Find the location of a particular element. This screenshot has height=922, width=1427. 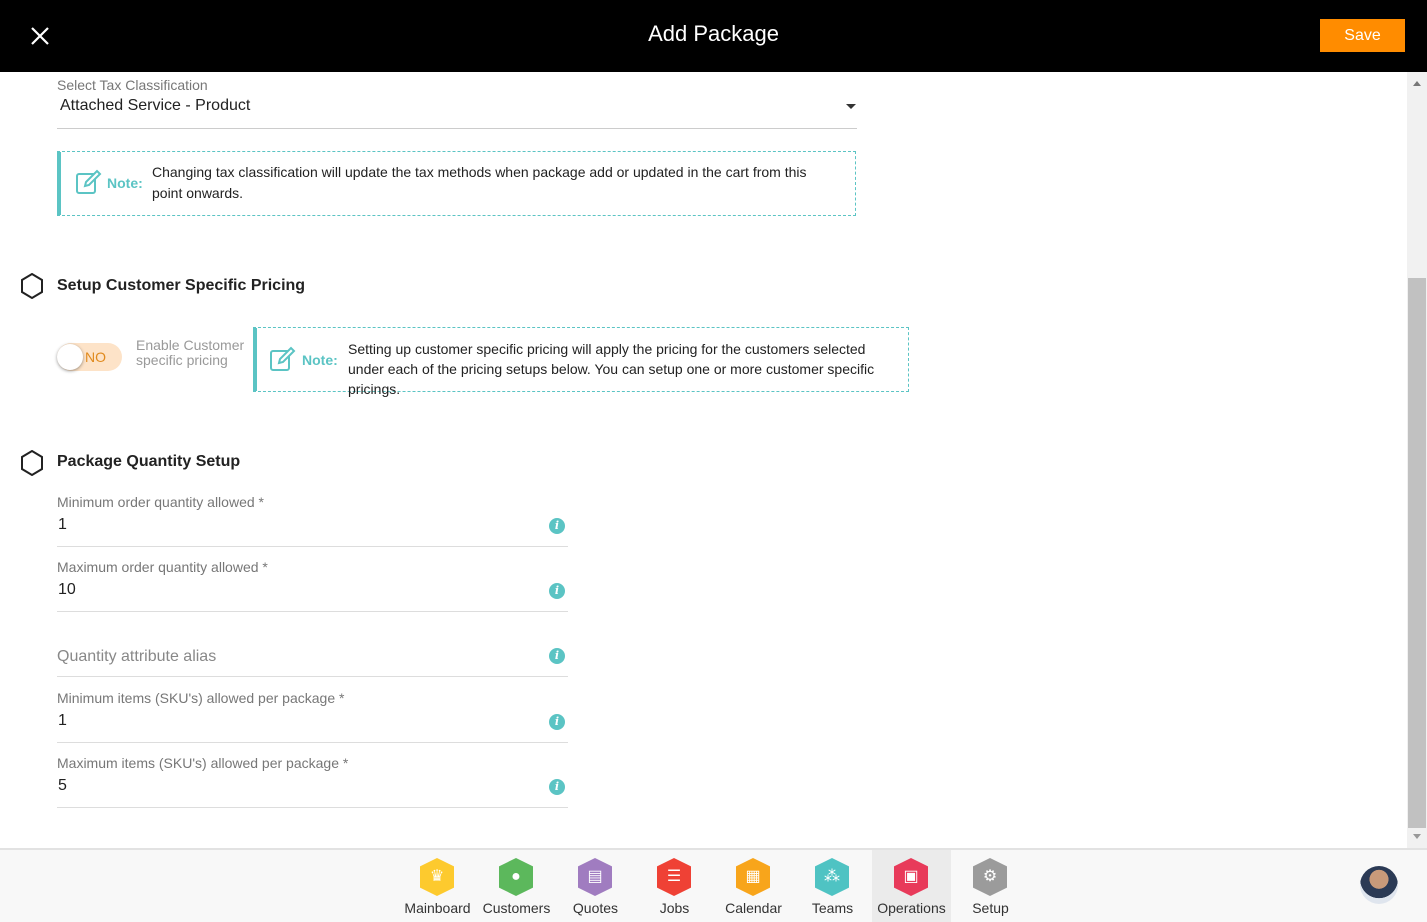

nav-label: Setup is located at coordinates (990, 908).